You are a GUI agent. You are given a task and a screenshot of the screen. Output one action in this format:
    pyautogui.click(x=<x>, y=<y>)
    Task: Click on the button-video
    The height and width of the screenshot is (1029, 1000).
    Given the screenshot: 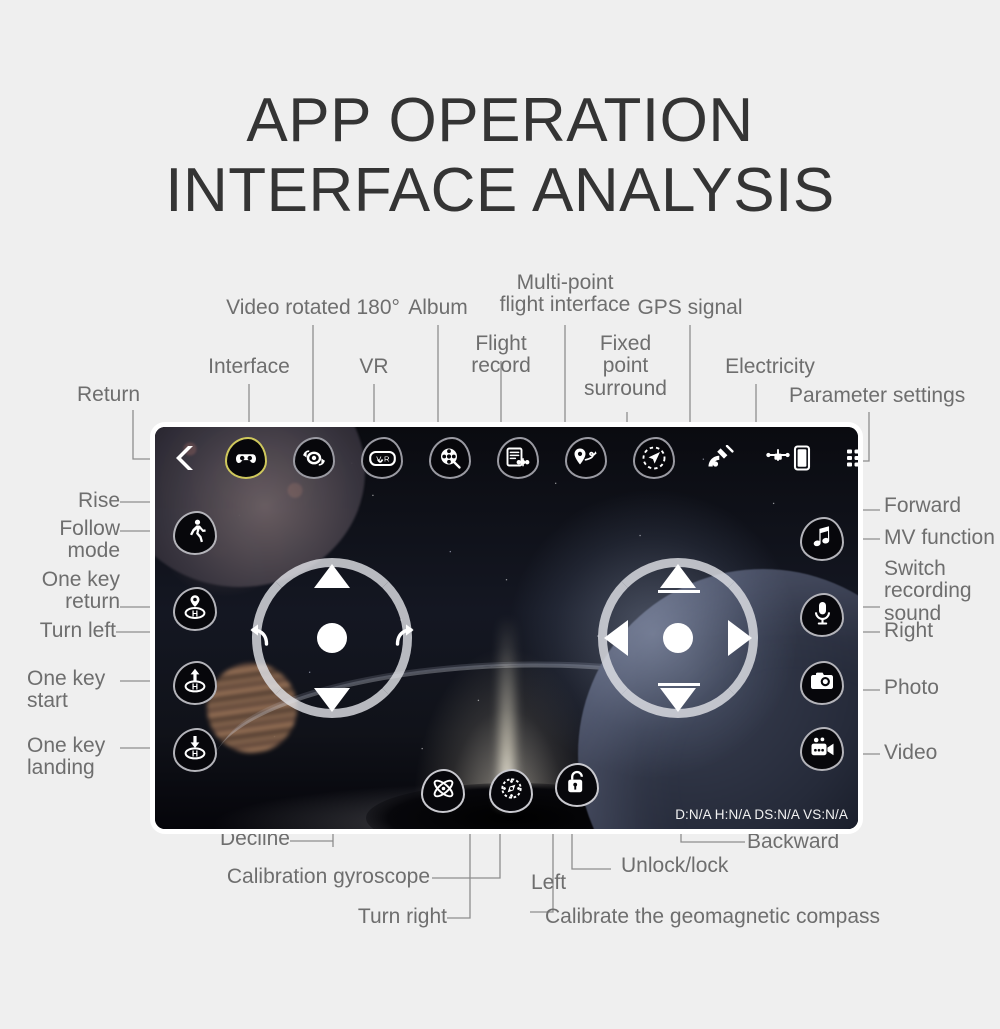 What is the action you would take?
    pyautogui.click(x=822, y=749)
    